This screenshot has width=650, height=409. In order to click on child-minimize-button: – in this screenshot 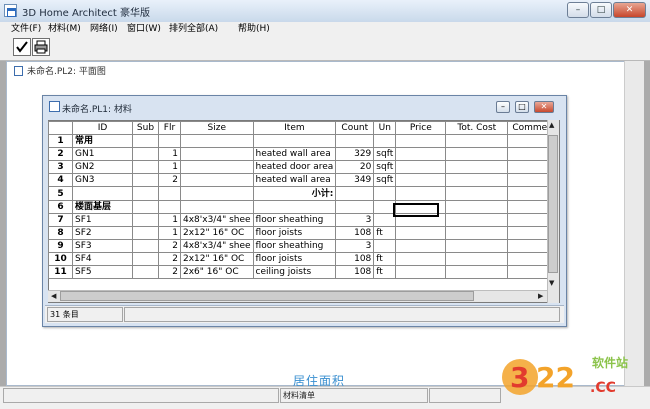, I will do `click(503, 107)`.